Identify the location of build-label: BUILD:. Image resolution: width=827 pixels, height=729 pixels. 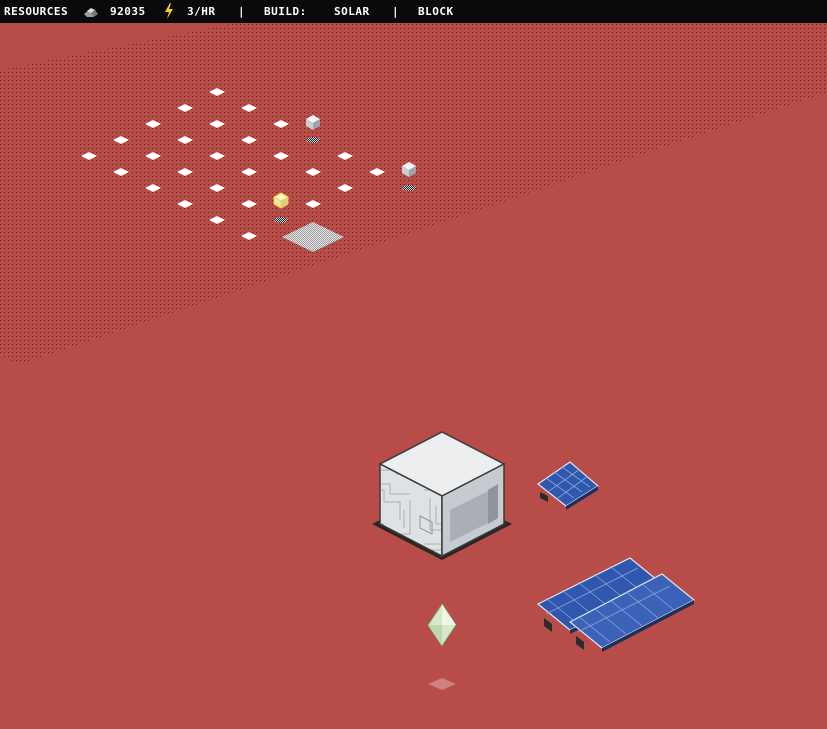
(285, 11).